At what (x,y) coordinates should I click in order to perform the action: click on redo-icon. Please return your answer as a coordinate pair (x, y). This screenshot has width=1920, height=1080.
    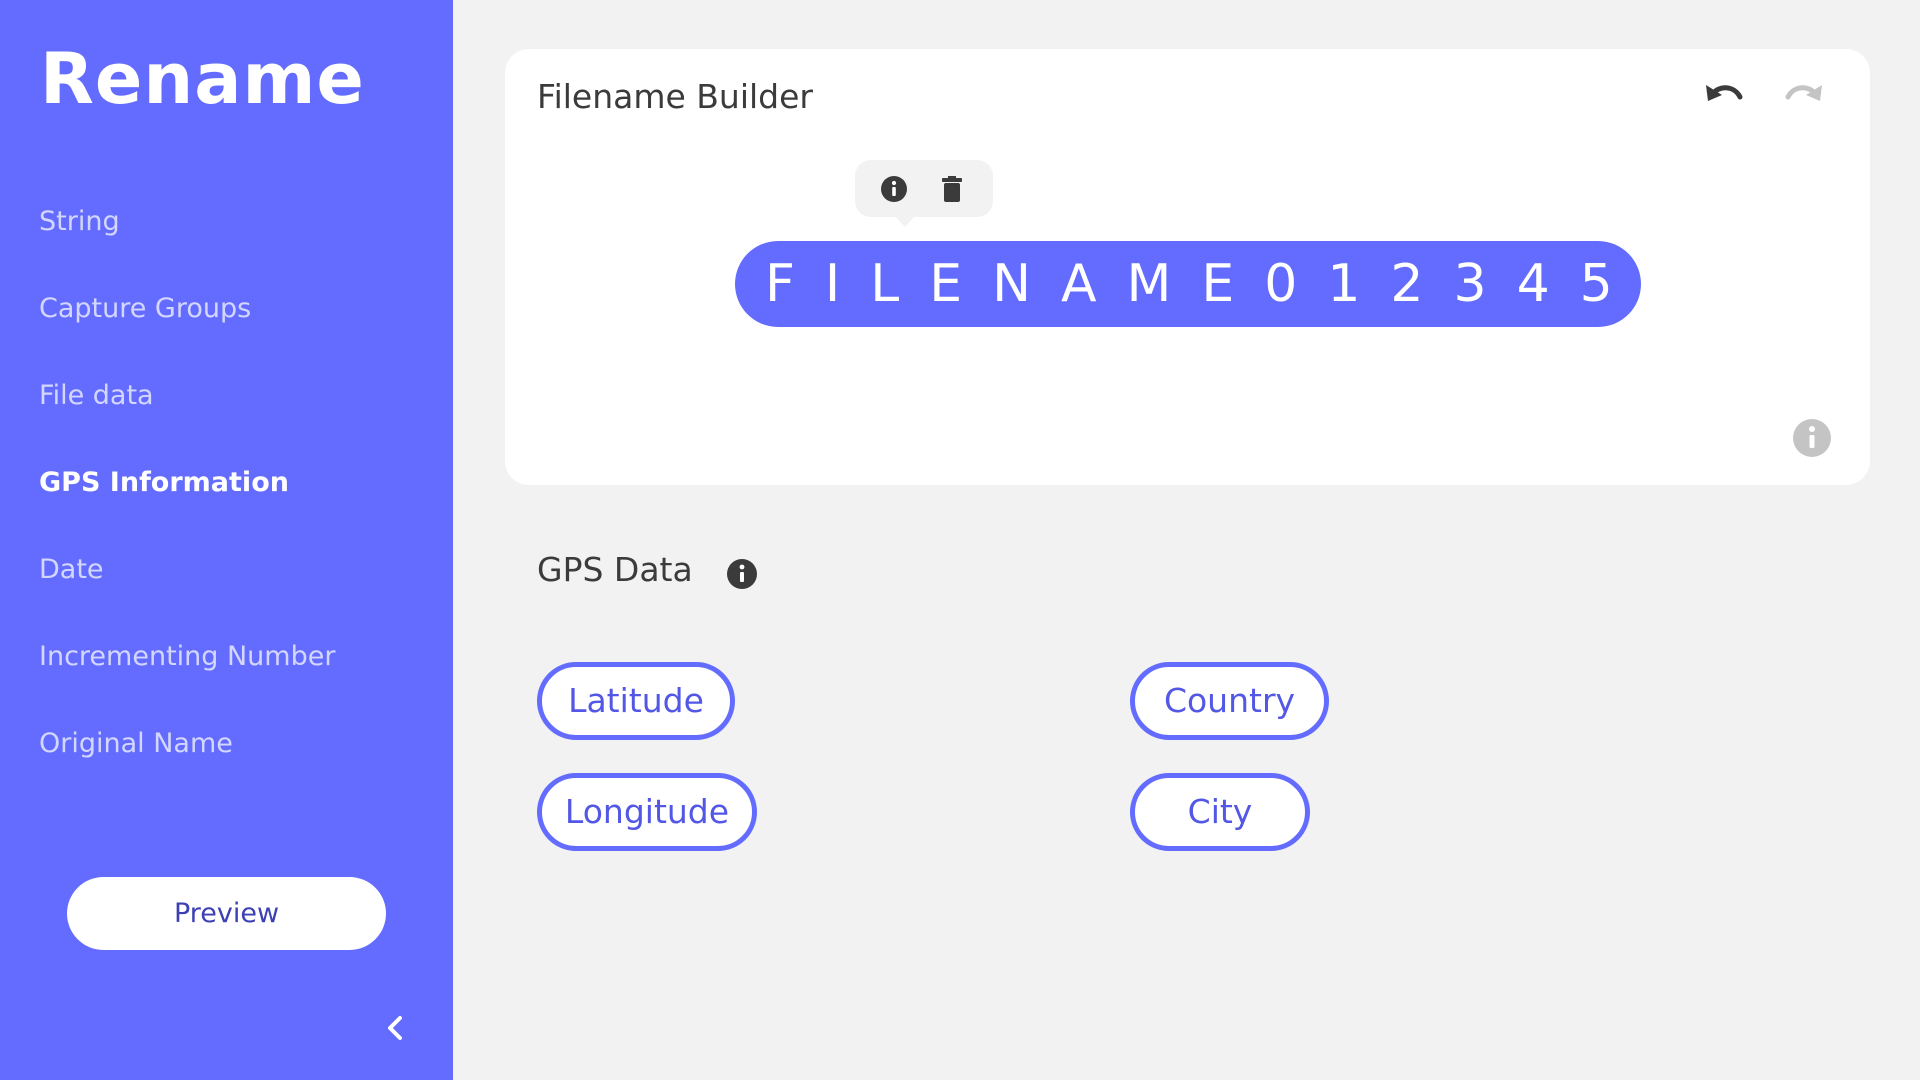
    Looking at the image, I should click on (1803, 93).